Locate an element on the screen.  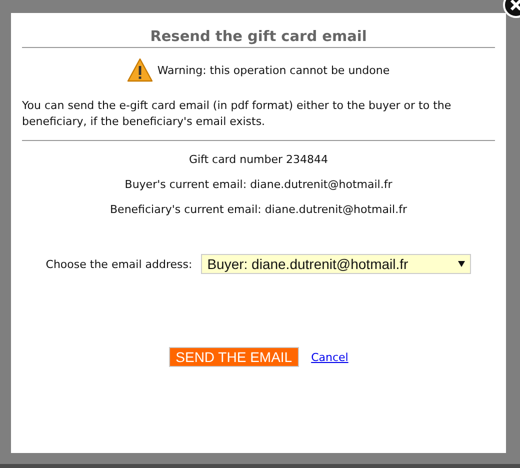
detail-text: Buyer's current email: diane.dutrenit@hotmail.fr is located at coordinates (259, 184).